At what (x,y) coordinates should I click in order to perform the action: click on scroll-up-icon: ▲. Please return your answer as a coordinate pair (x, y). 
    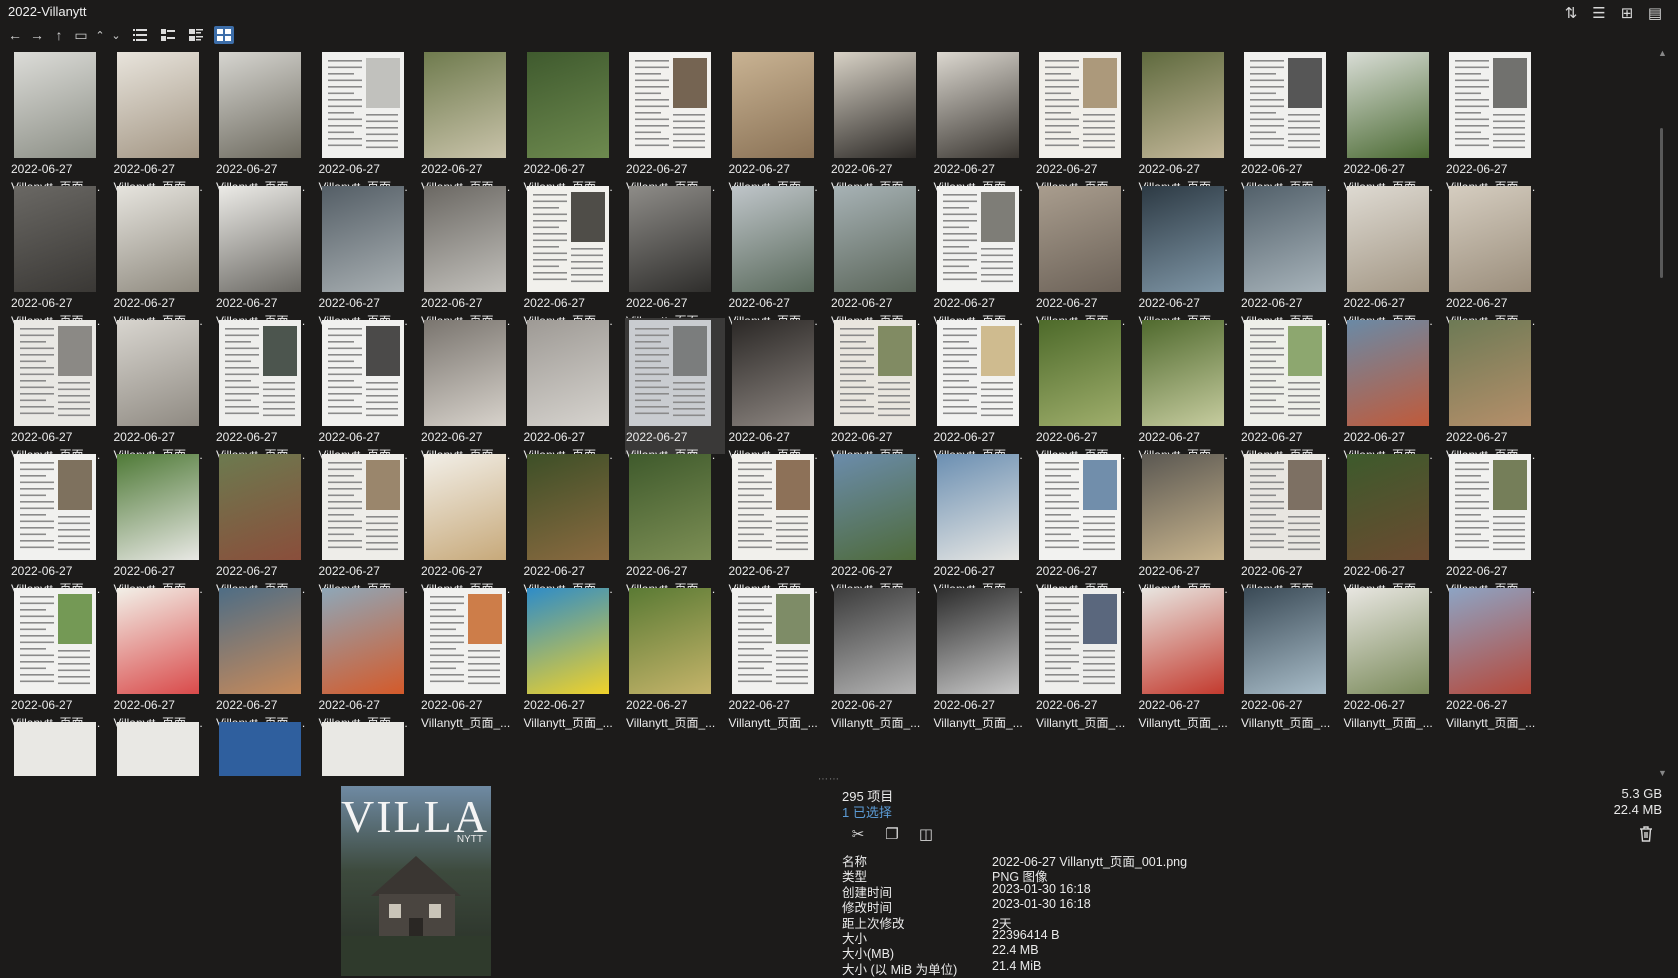
    Looking at the image, I should click on (1662, 53).